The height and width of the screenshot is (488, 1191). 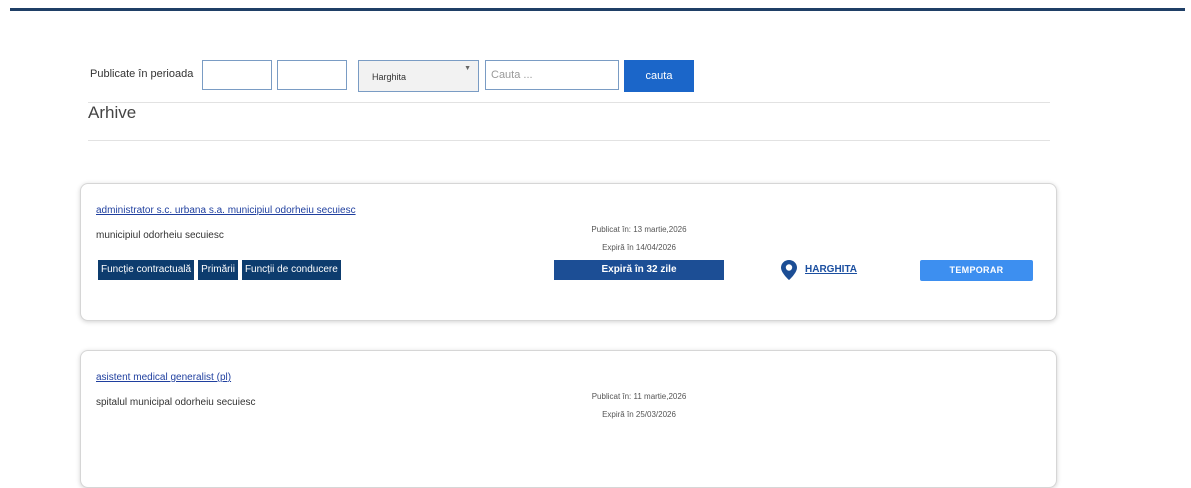 What do you see at coordinates (218, 270) in the screenshot?
I see `tag-city-halls: Primării` at bounding box center [218, 270].